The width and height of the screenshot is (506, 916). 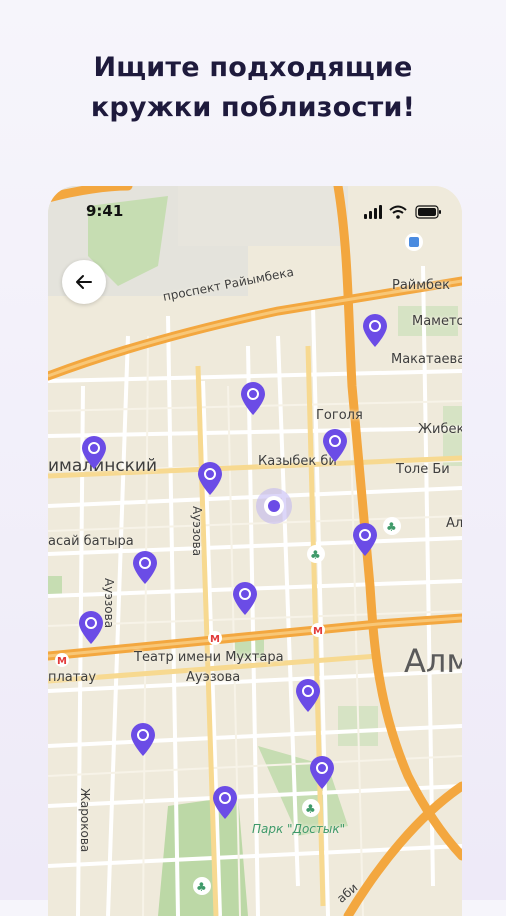 What do you see at coordinates (105, 211) in the screenshot?
I see `status-time: 9:41` at bounding box center [105, 211].